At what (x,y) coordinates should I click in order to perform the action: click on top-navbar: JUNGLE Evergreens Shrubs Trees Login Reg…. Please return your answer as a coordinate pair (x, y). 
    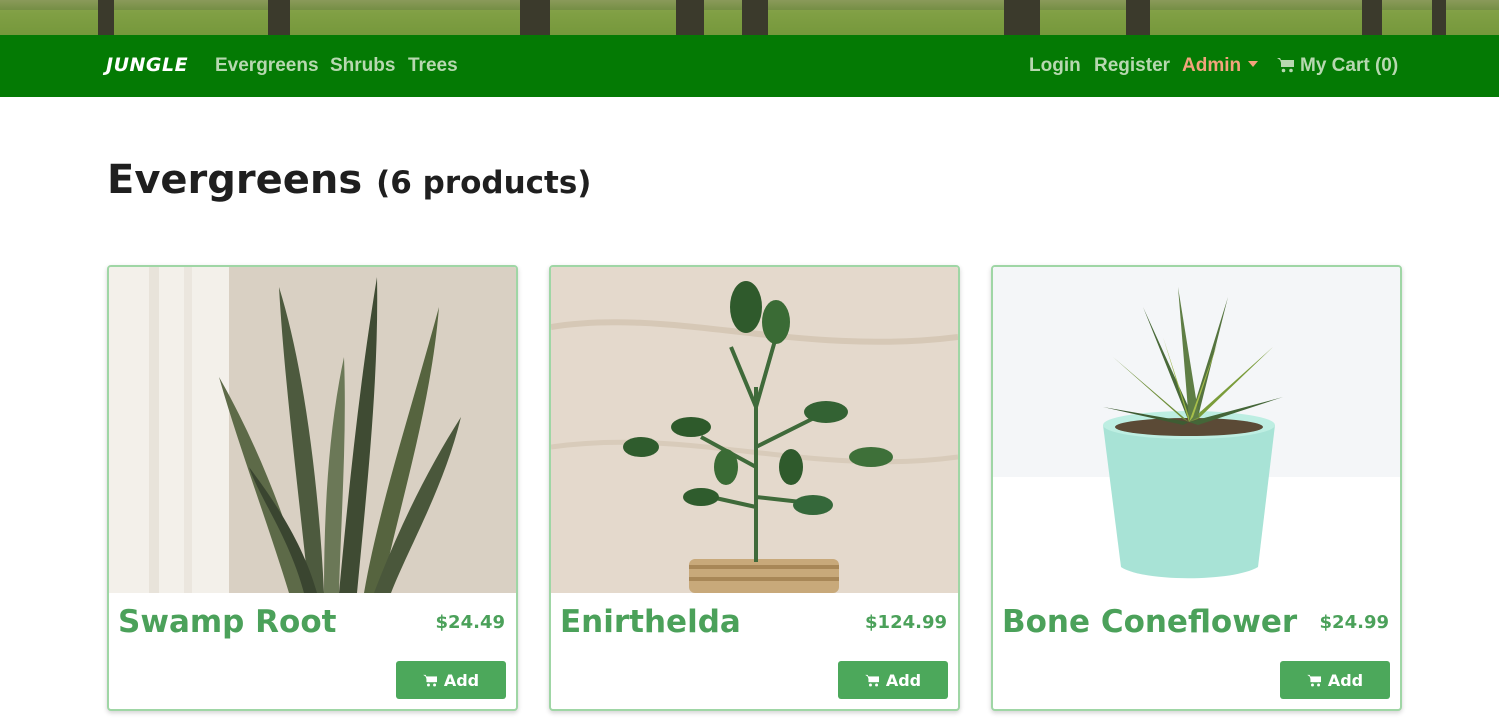
    Looking at the image, I should click on (749, 66).